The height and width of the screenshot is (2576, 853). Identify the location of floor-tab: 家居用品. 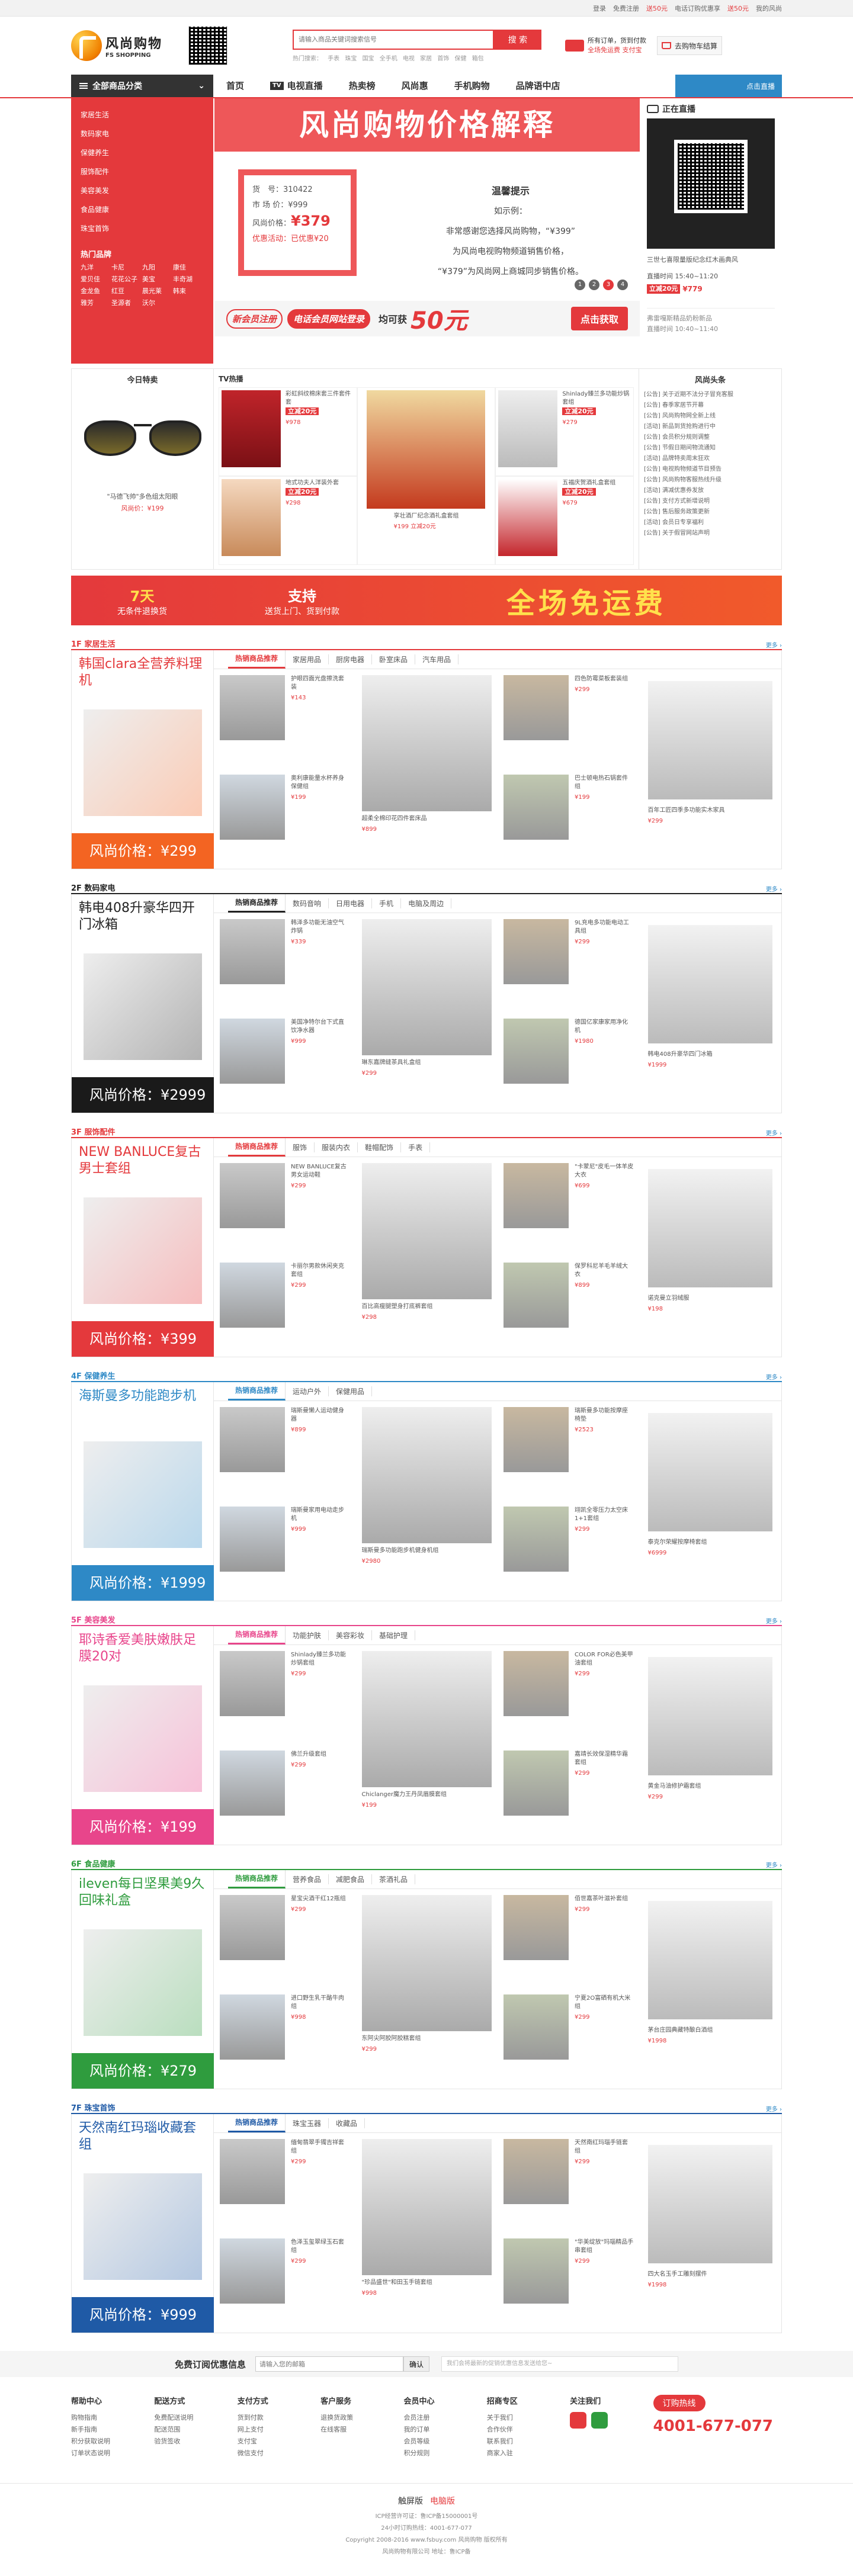
(307, 659).